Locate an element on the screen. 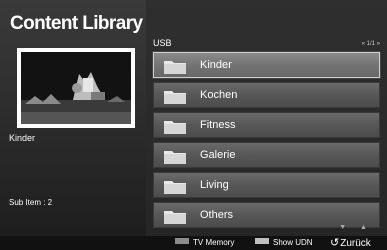 This screenshot has width=387, height=250. page-title: Content Library is located at coordinates (76, 23).